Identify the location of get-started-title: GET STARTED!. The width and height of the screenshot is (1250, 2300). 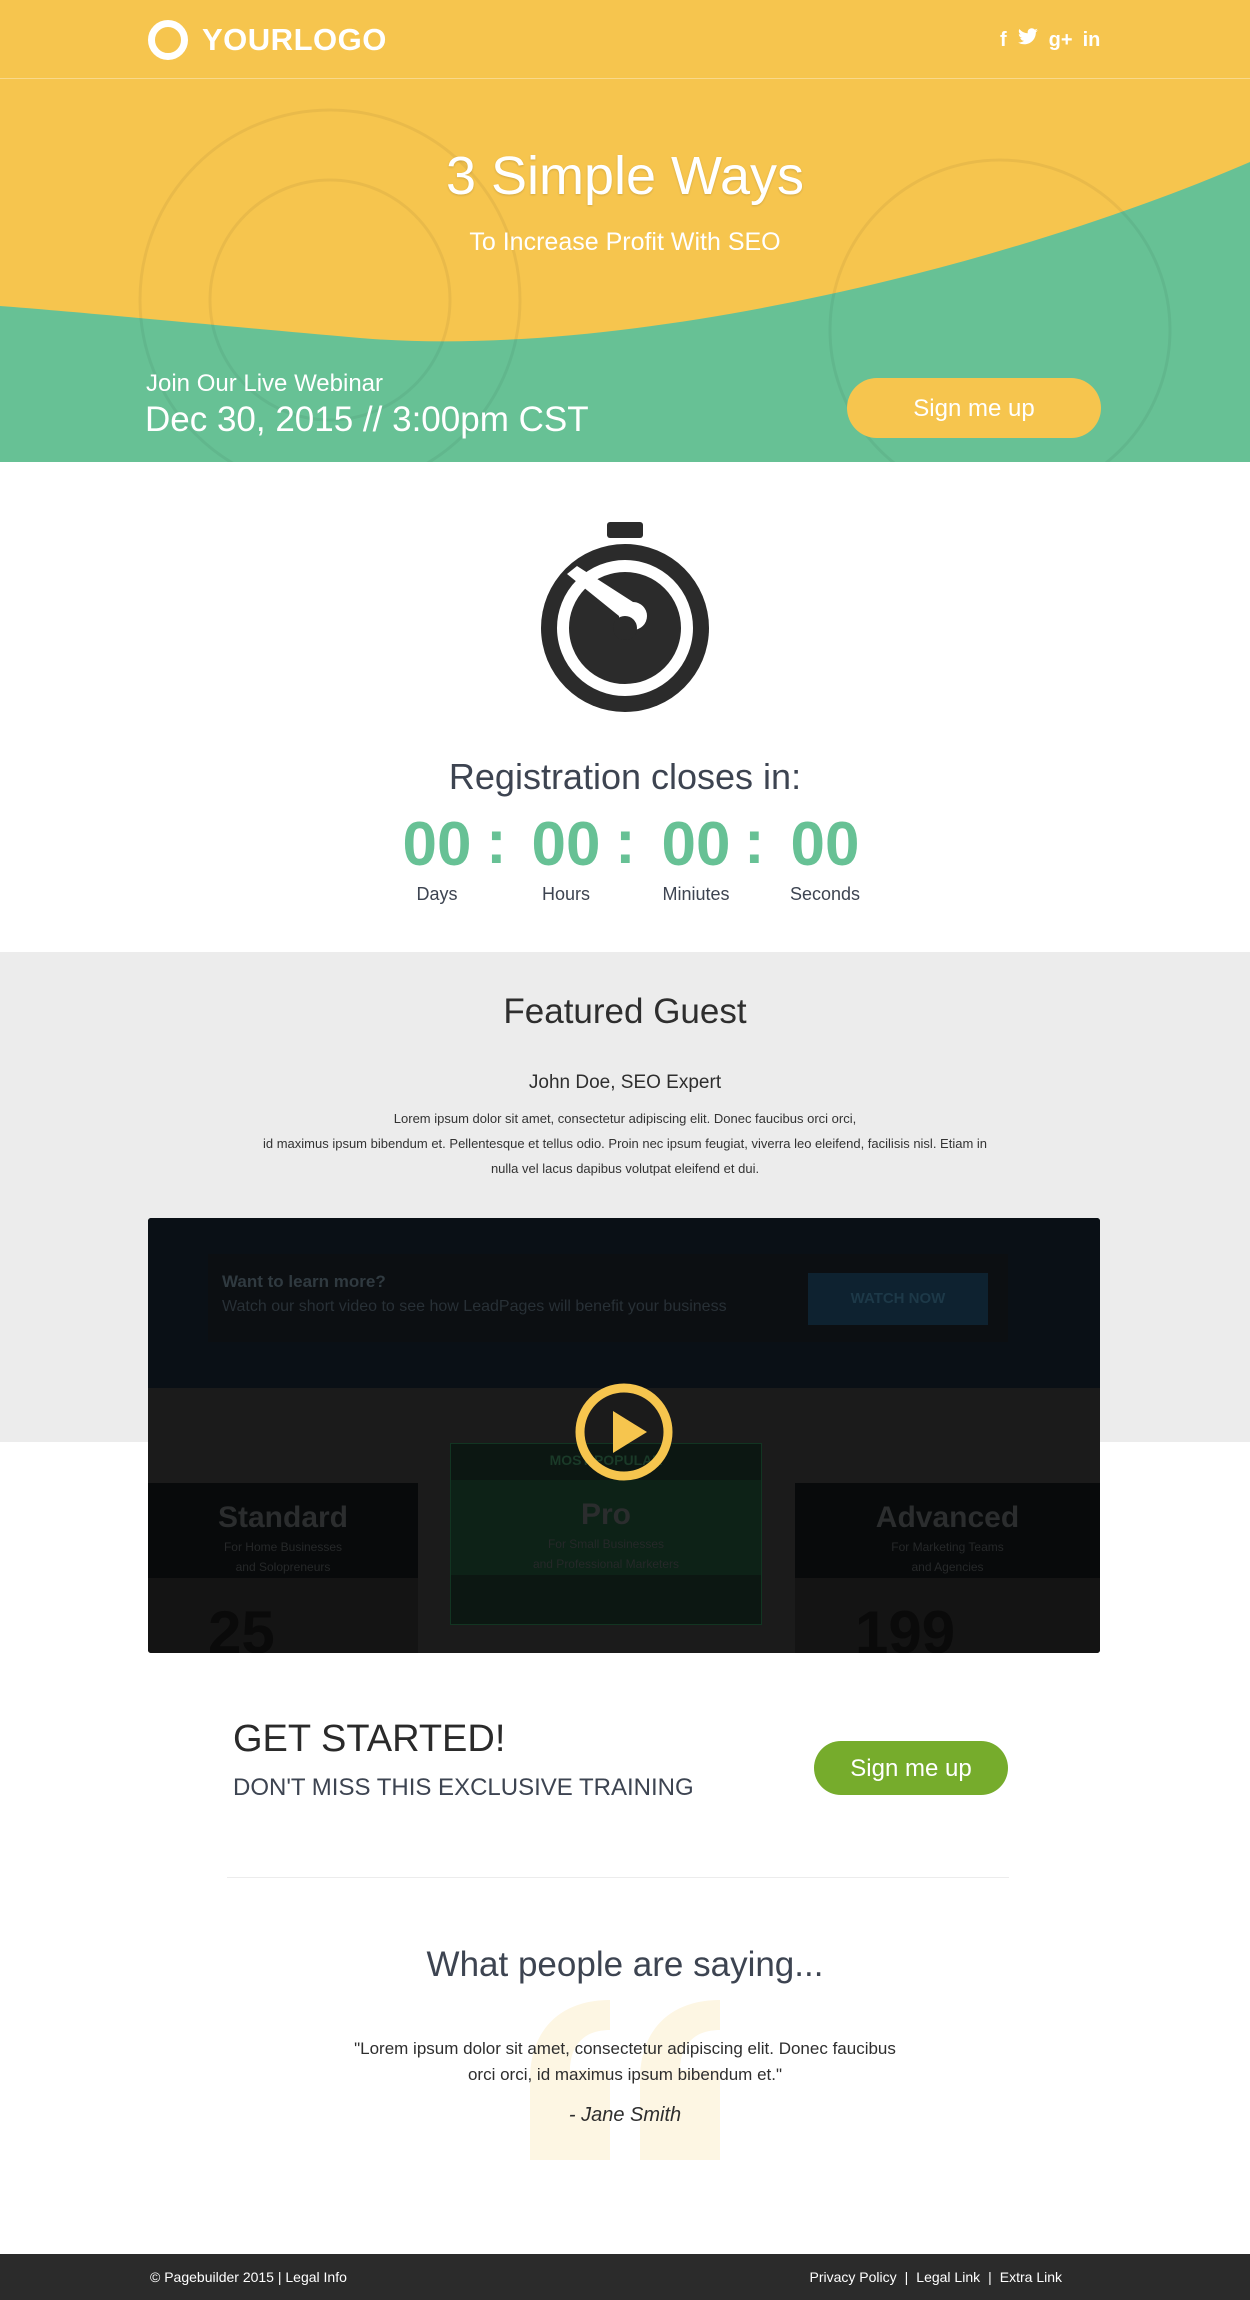
(369, 1739).